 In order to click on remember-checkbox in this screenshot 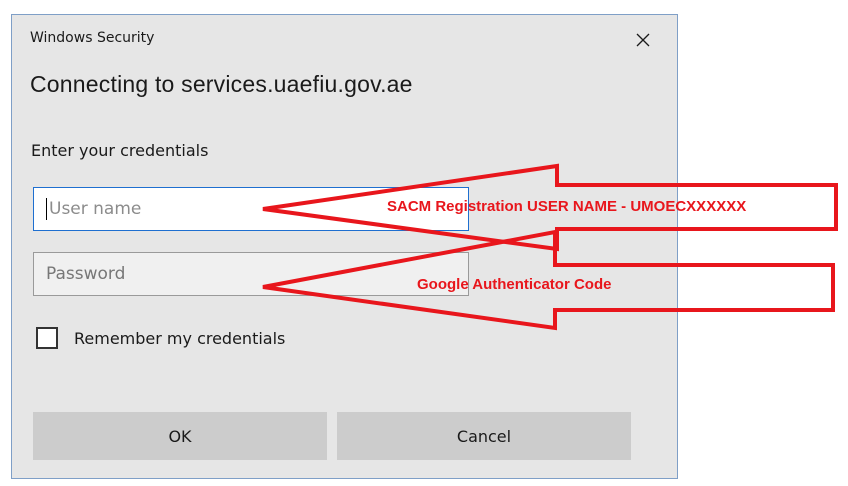, I will do `click(47, 338)`.